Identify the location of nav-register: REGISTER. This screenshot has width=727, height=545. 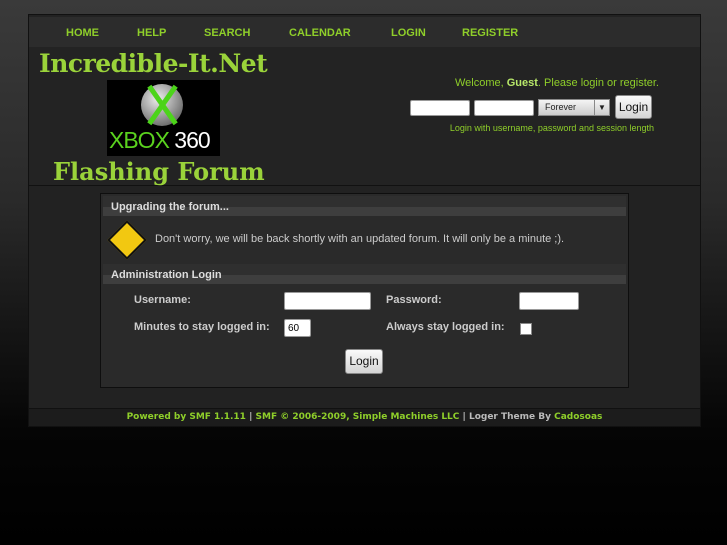
(490, 33).